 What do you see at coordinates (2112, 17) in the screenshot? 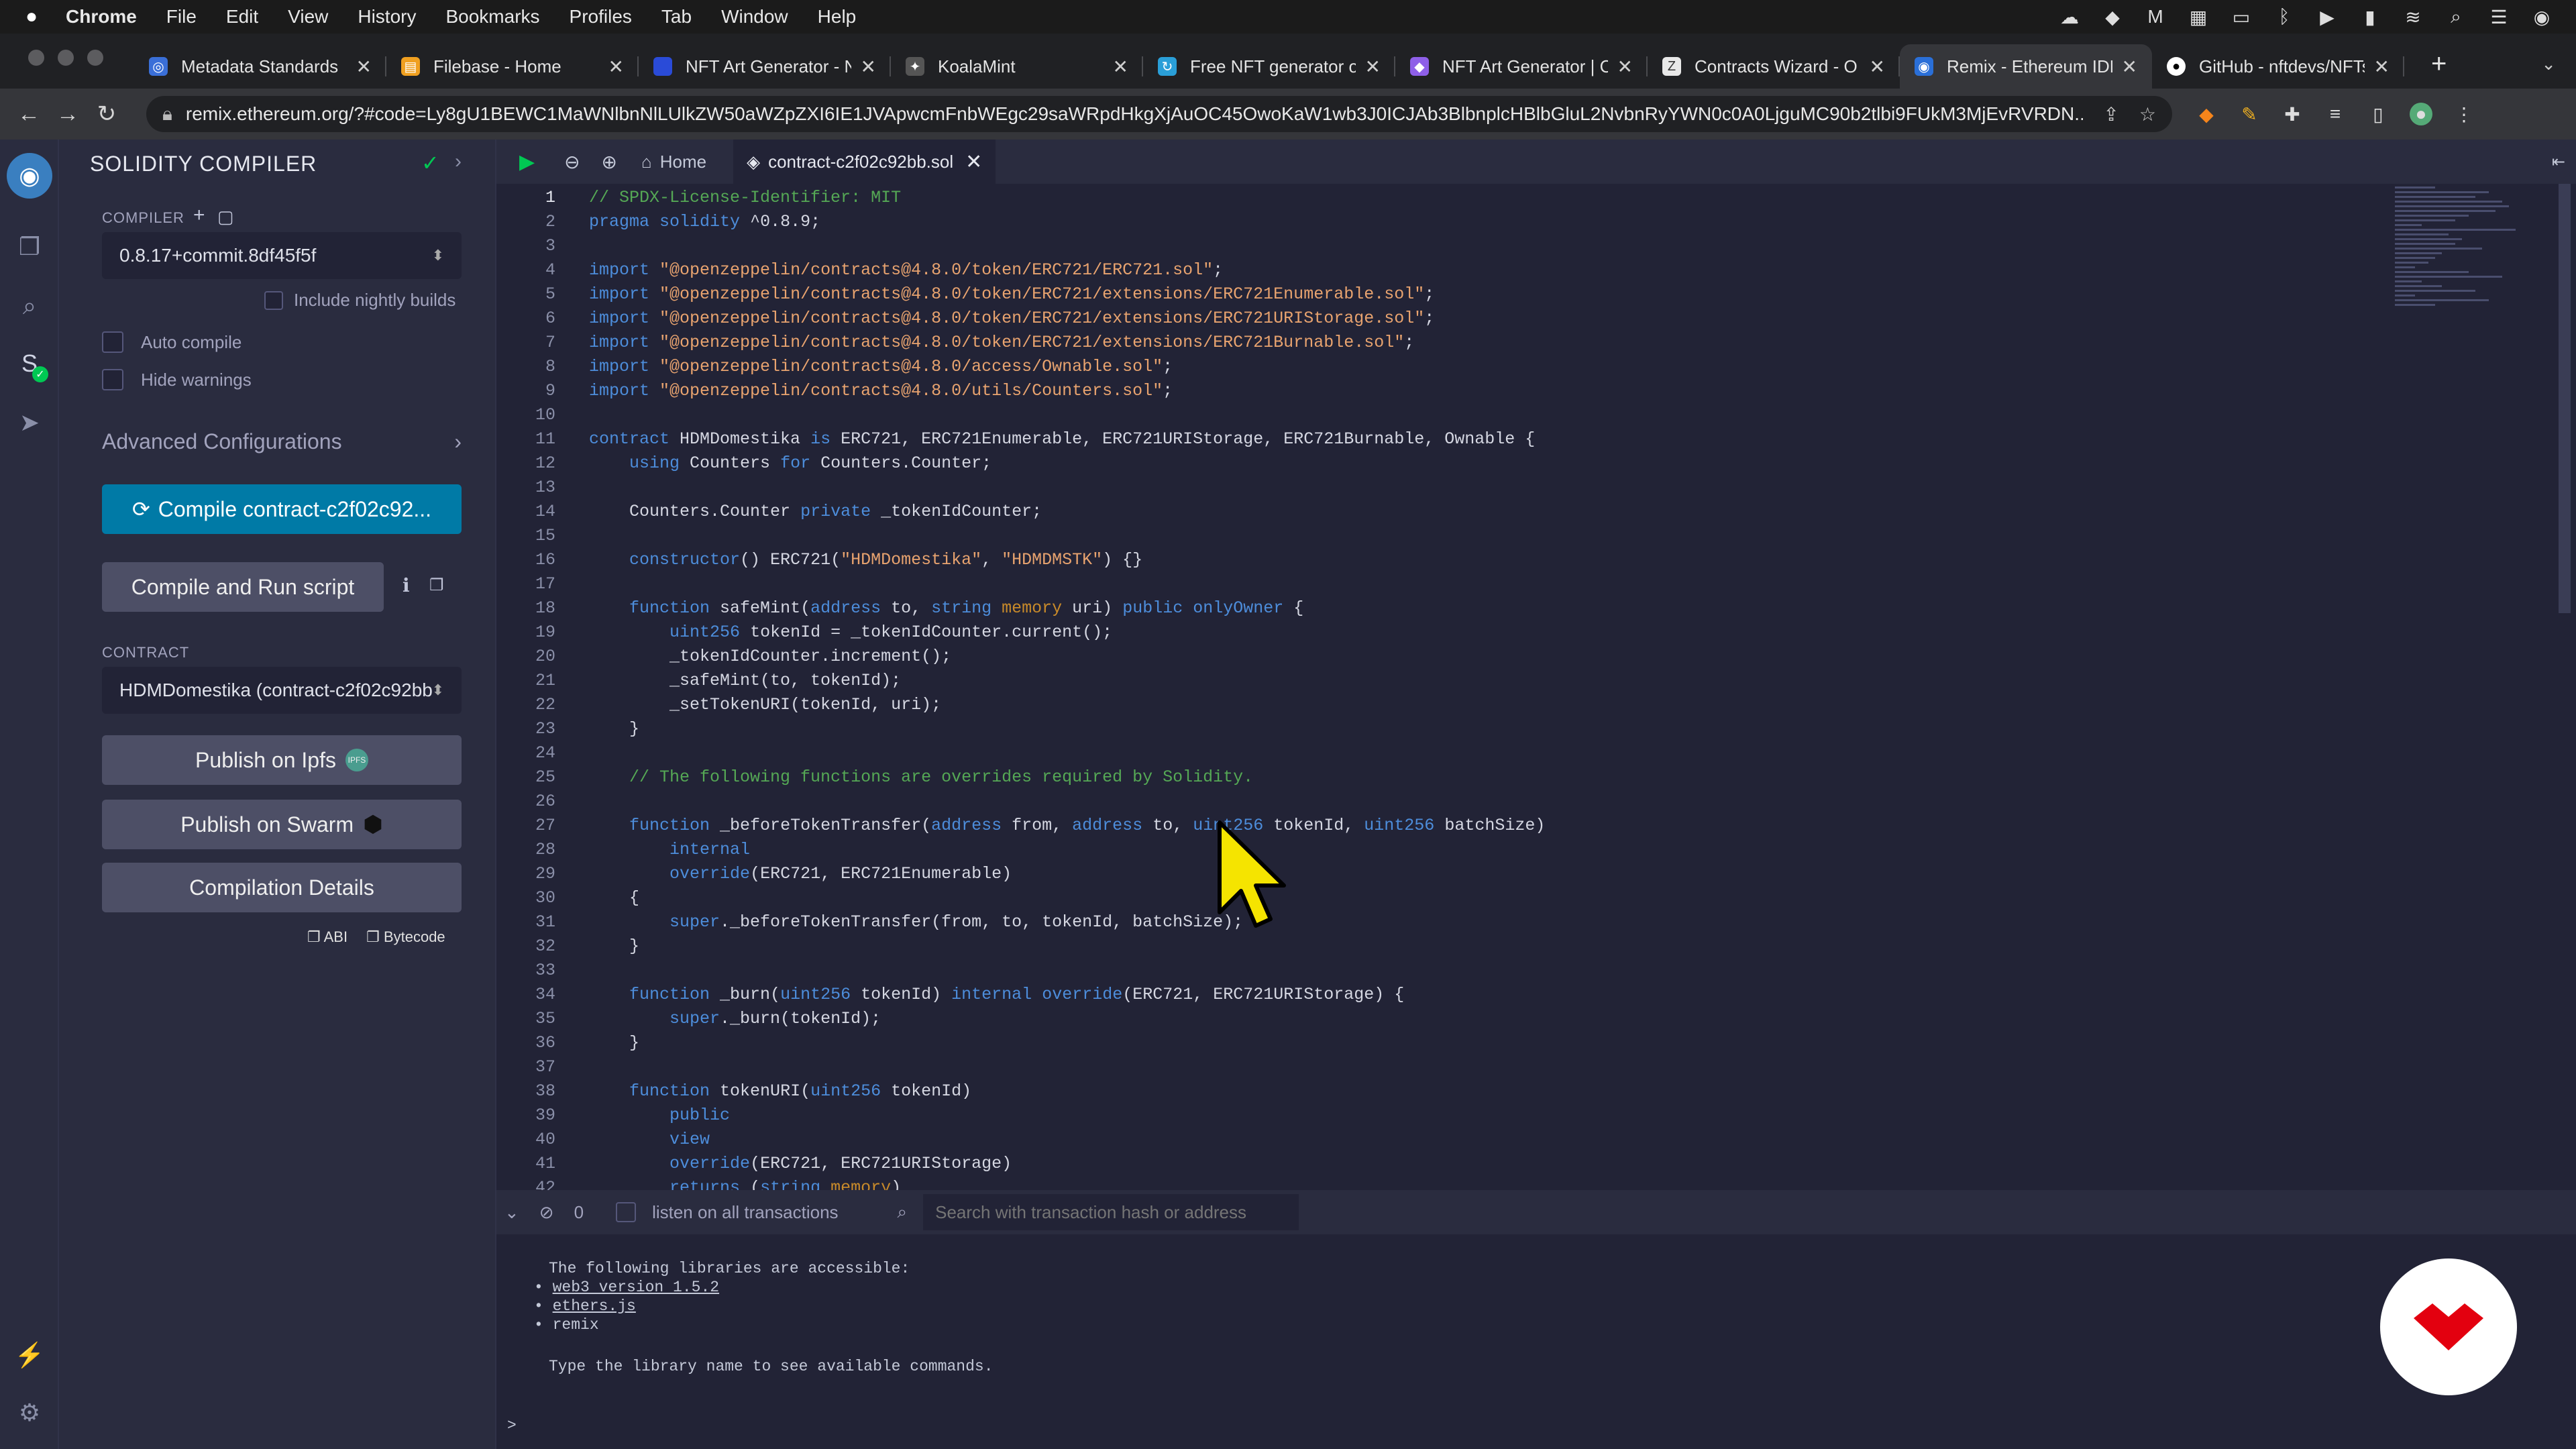
I see `dropbox-icon: ◆` at bounding box center [2112, 17].